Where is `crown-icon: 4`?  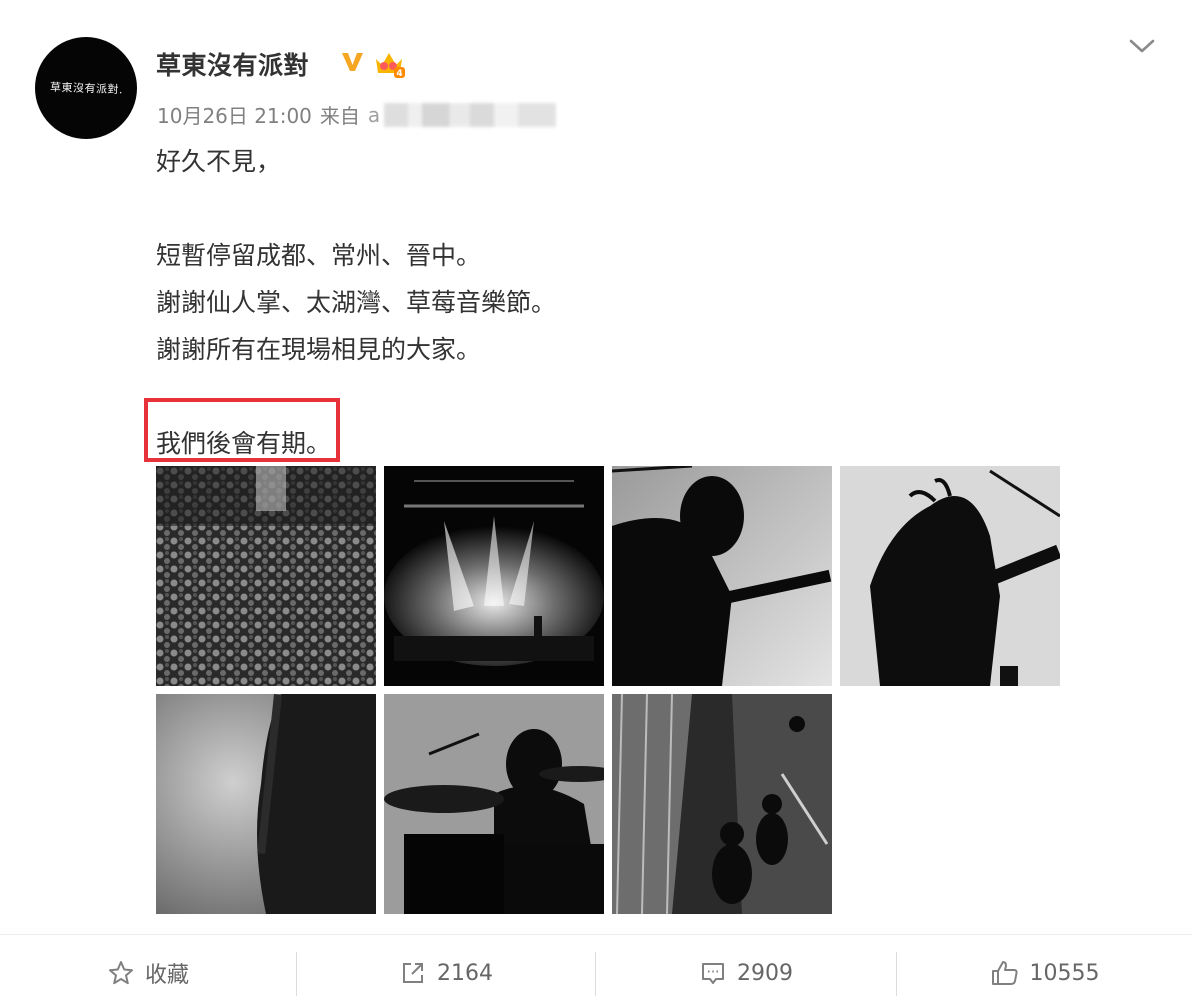 crown-icon: 4 is located at coordinates (389, 64).